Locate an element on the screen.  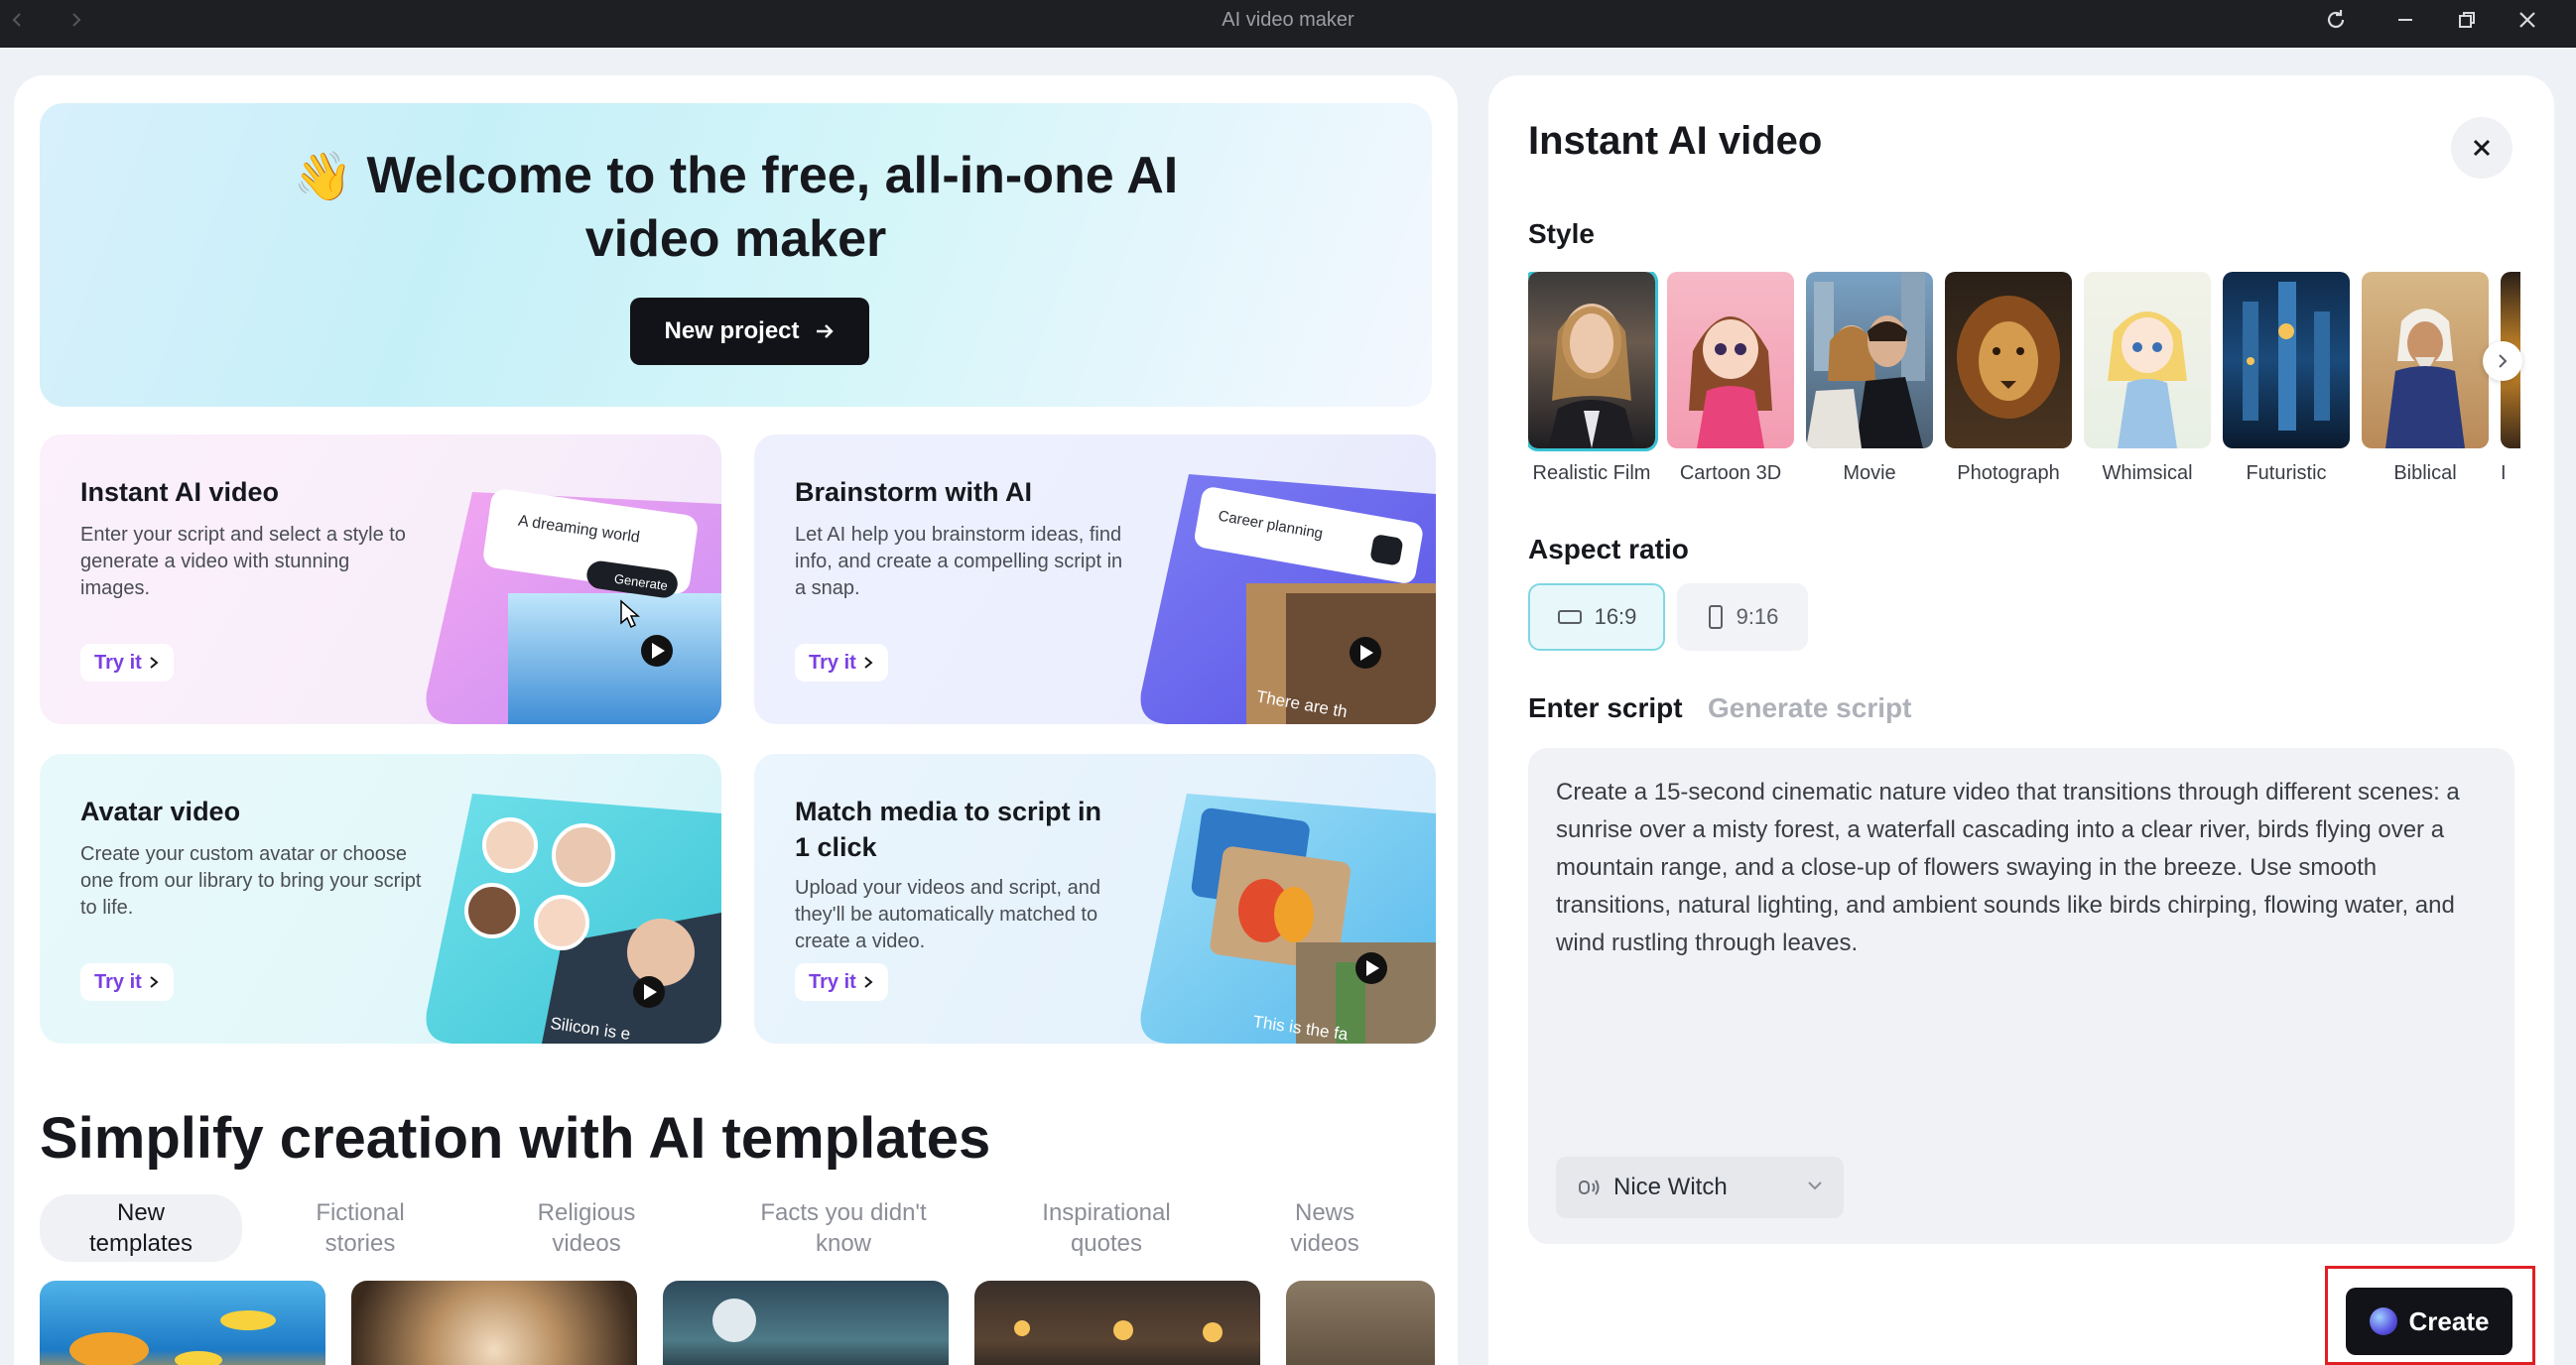
aspect-ratio-label: Aspect ratio is located at coordinates (1609, 549).